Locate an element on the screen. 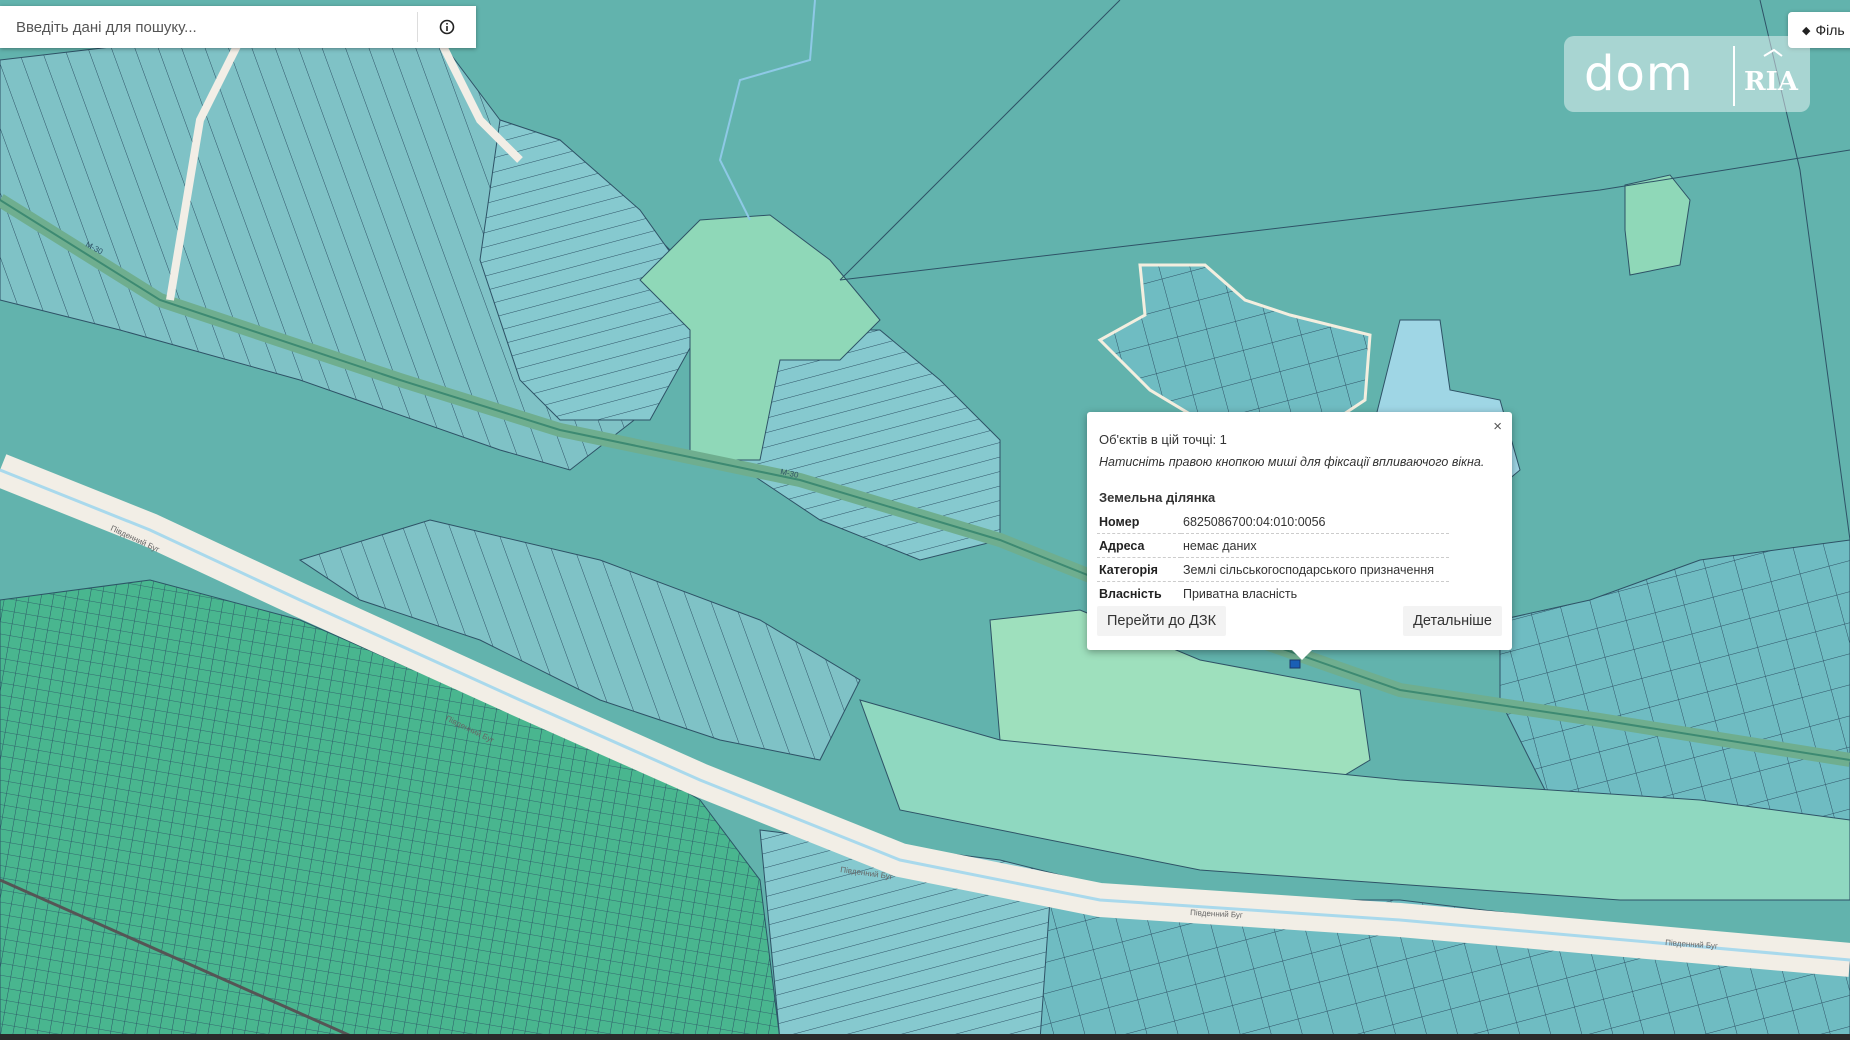  detail-value: Землі сільськогосподарського призначення is located at coordinates (1315, 569).